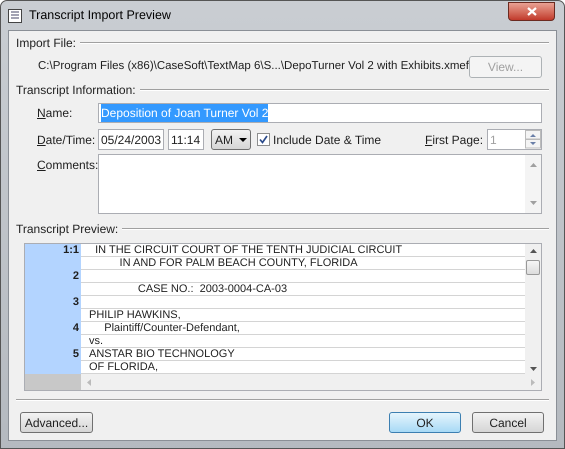 This screenshot has height=449, width=565. Describe the element at coordinates (46, 43) in the screenshot. I see `section-heading: Import File:` at that location.